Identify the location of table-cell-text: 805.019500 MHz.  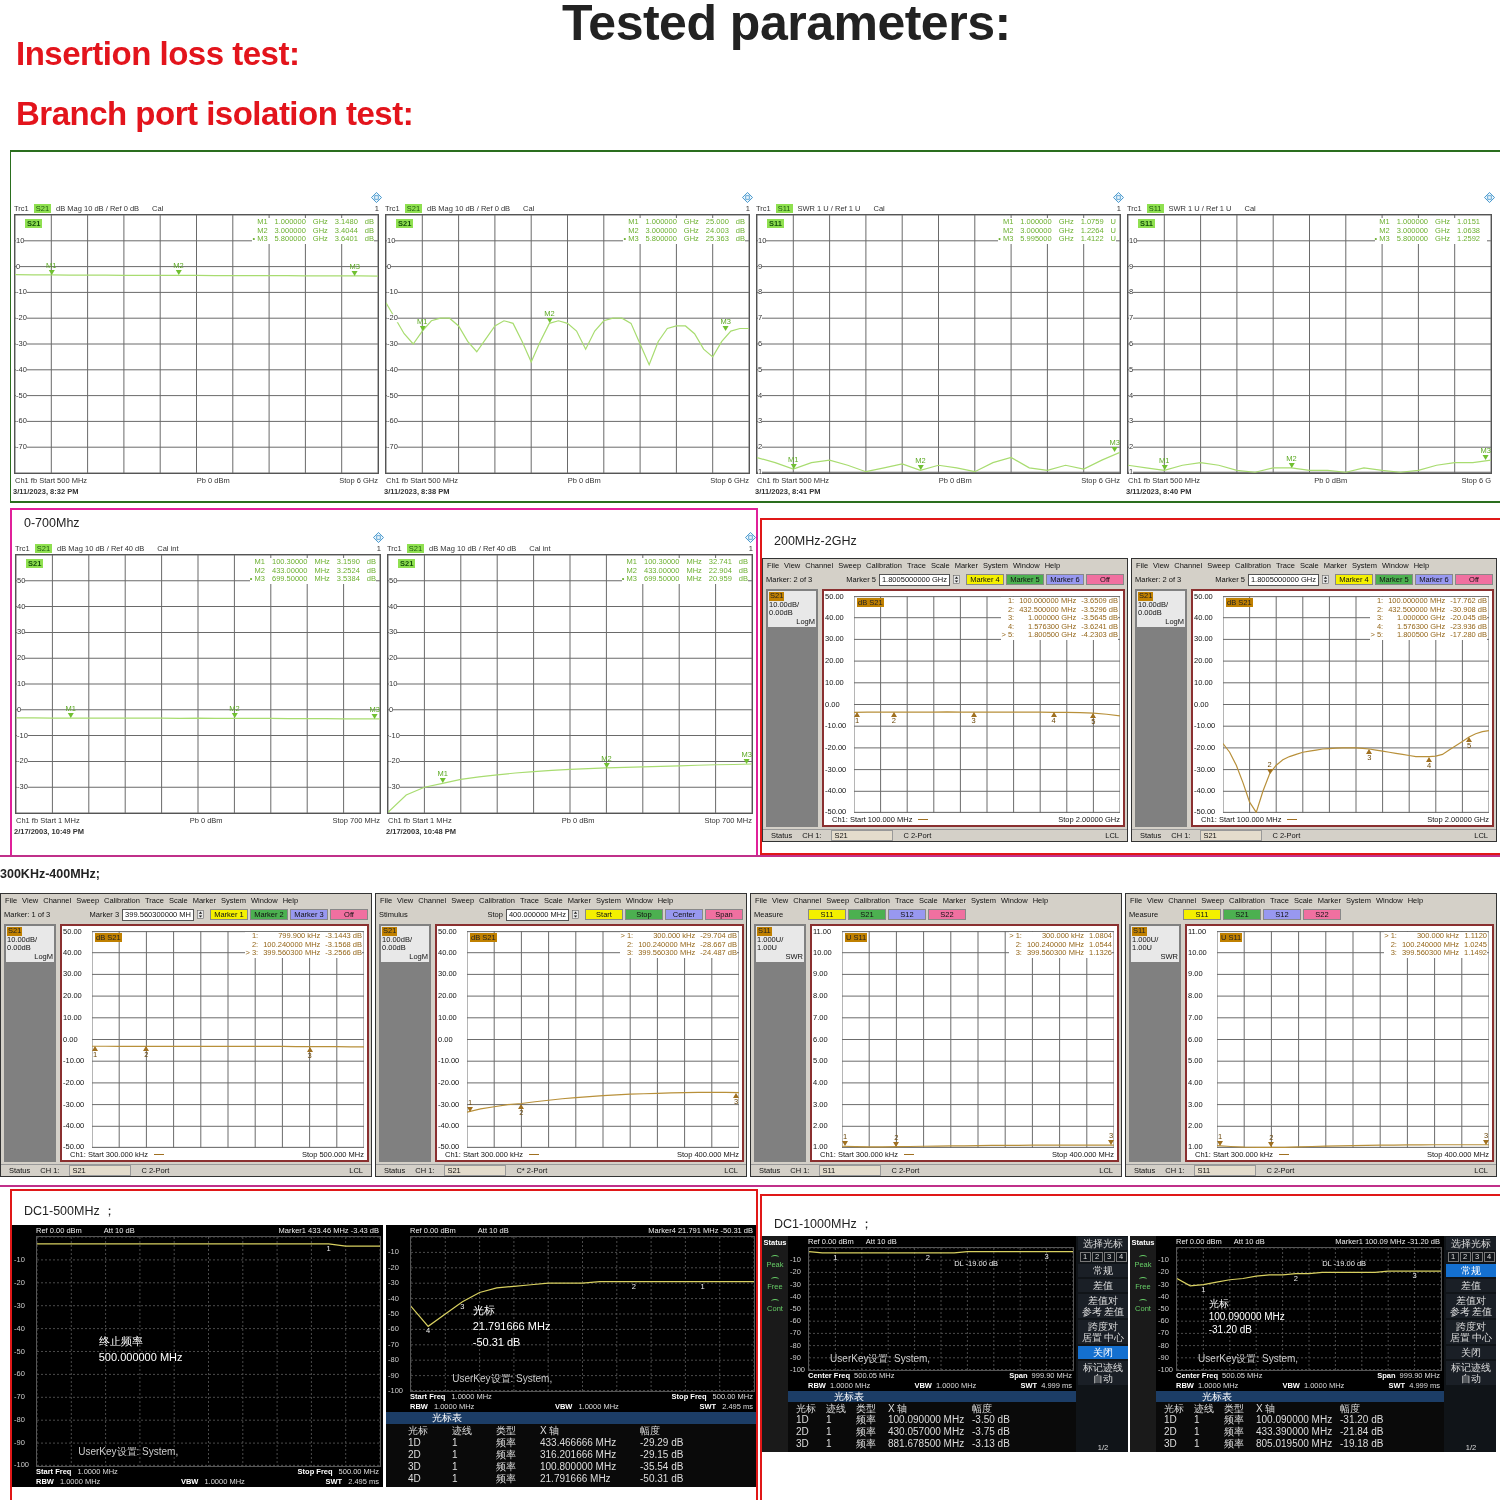
(1295, 1444).